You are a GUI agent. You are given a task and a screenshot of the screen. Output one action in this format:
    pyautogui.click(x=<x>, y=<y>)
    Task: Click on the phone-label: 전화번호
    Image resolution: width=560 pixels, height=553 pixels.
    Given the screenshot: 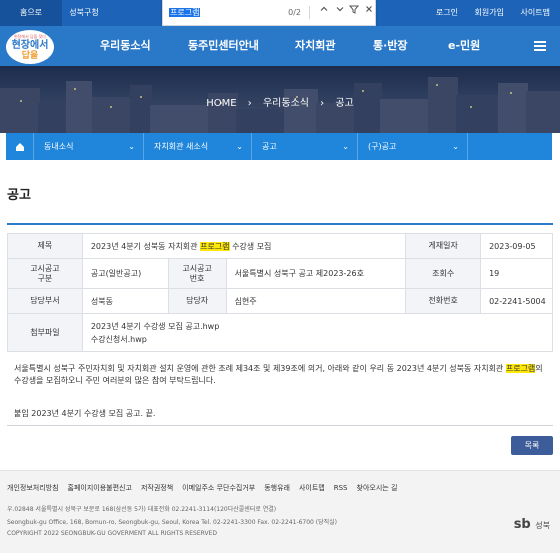 What is the action you would take?
    pyautogui.click(x=443, y=301)
    